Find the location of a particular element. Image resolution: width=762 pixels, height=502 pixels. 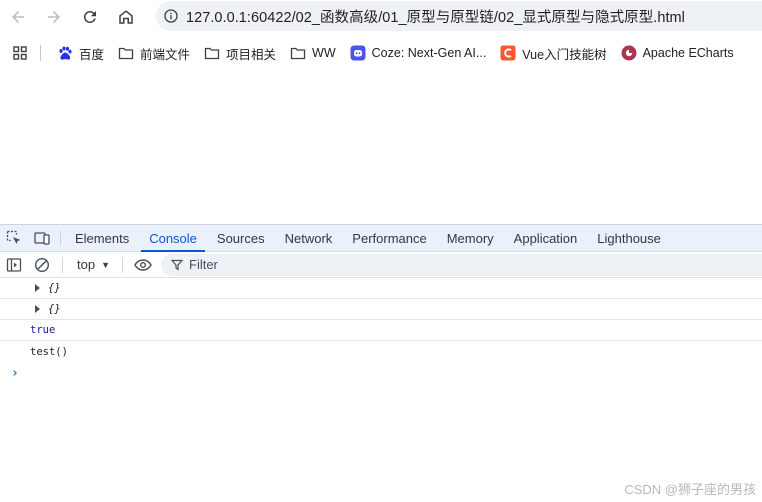

reload-button is located at coordinates (90, 17).